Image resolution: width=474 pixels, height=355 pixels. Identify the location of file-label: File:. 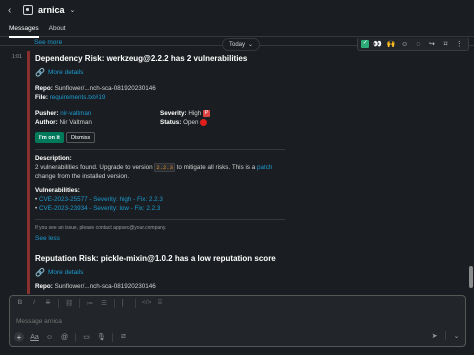
(41, 97).